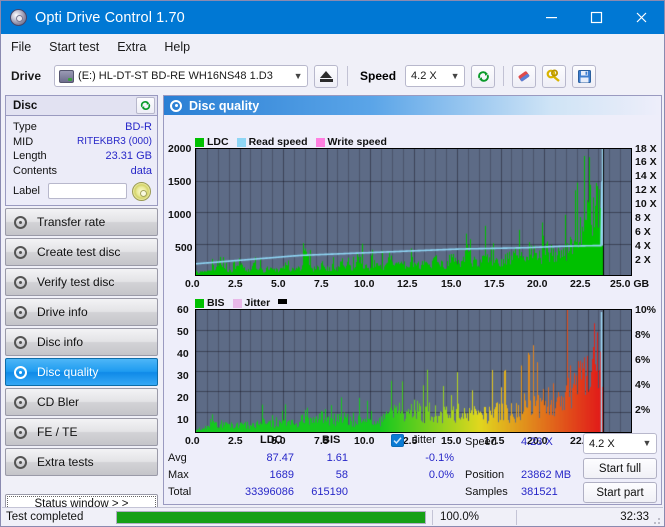 The image size is (665, 527). Describe the element at coordinates (192, 284) in the screenshot. I see `ldc-xtick-0: 0.0` at that location.